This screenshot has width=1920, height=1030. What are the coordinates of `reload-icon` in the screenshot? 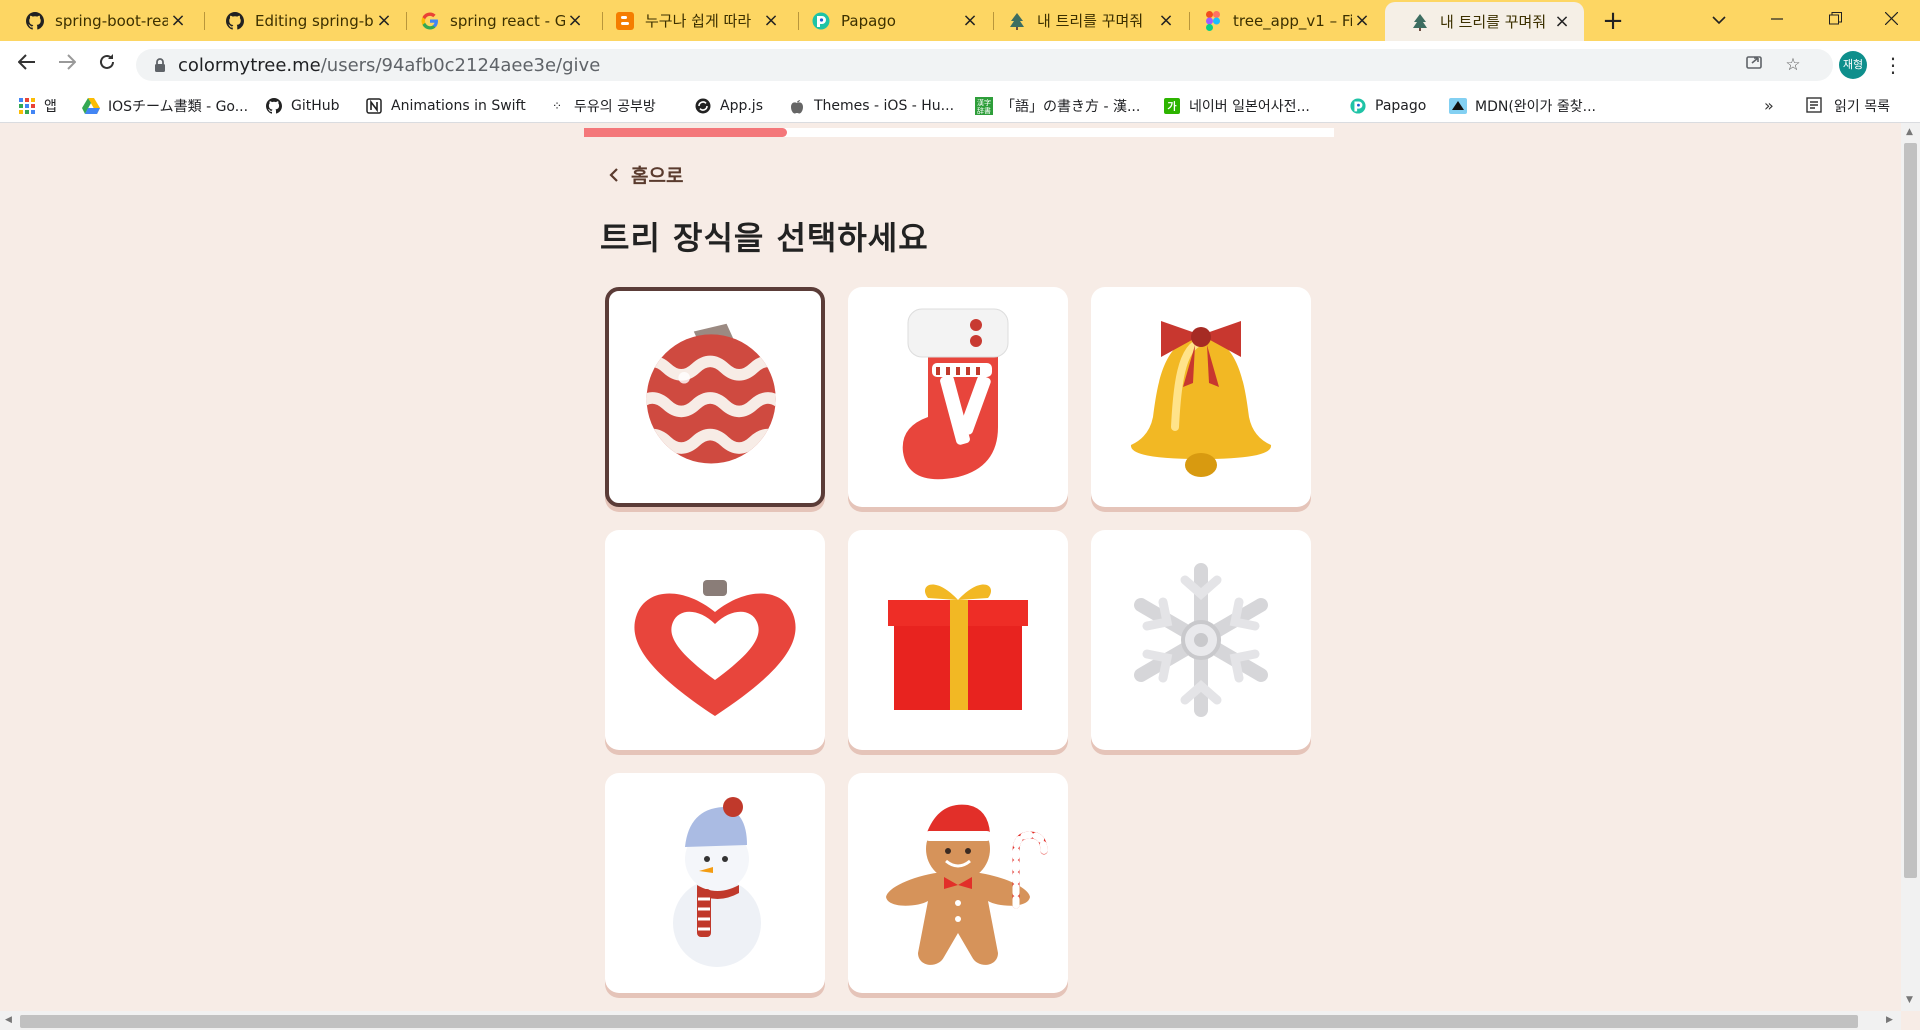 It's located at (107, 65).